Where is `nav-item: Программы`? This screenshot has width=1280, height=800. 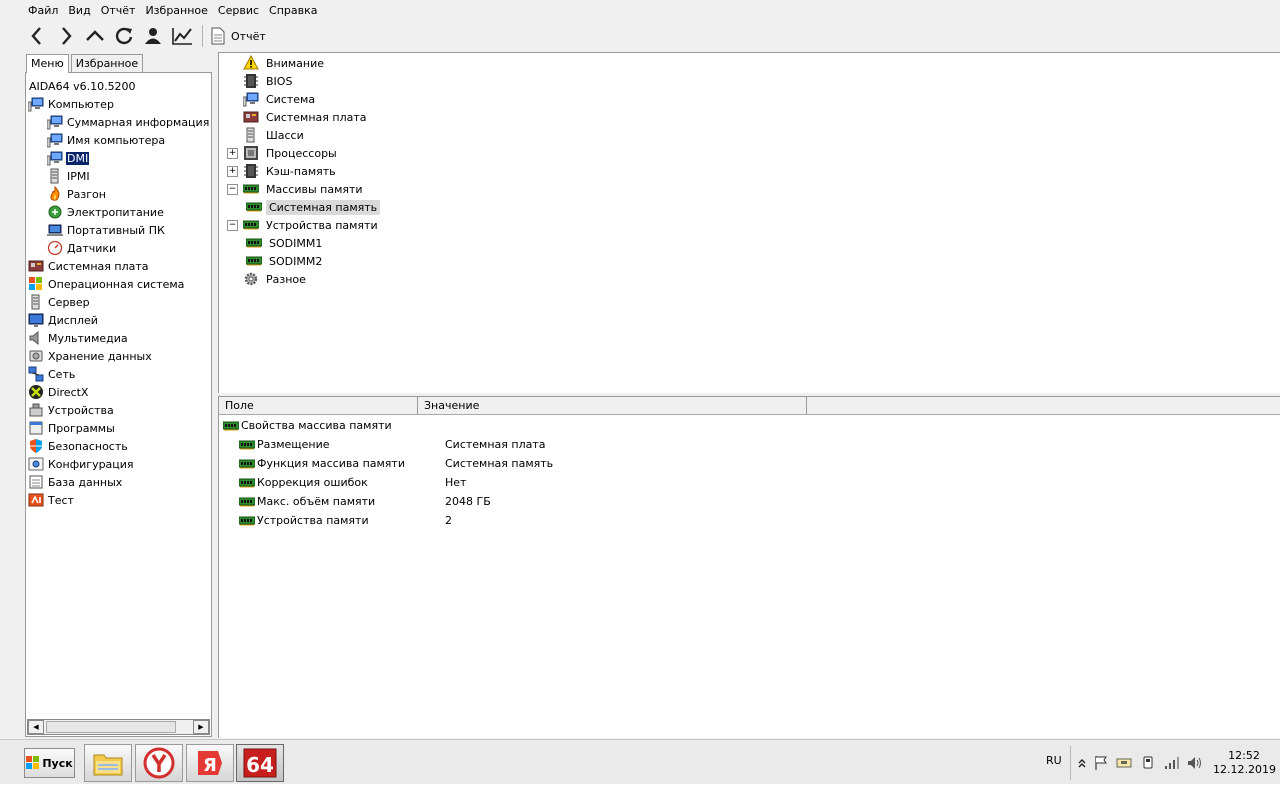
nav-item: Программы is located at coordinates (119, 428).